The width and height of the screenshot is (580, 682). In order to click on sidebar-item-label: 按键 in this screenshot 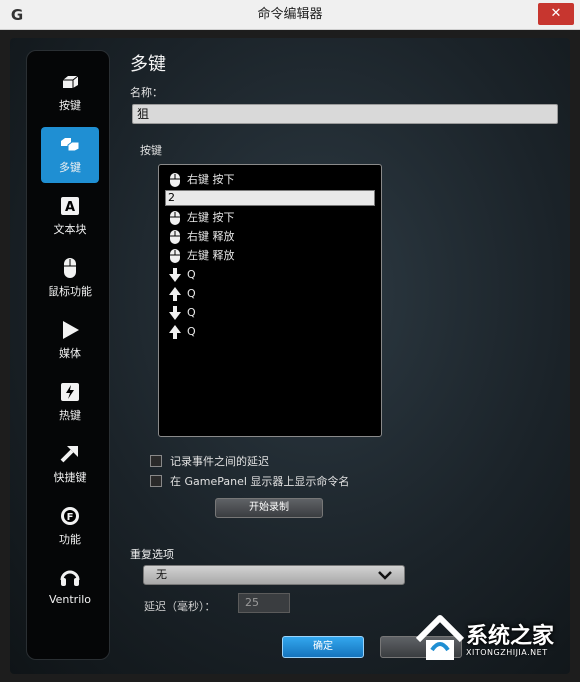, I will do `click(70, 105)`.